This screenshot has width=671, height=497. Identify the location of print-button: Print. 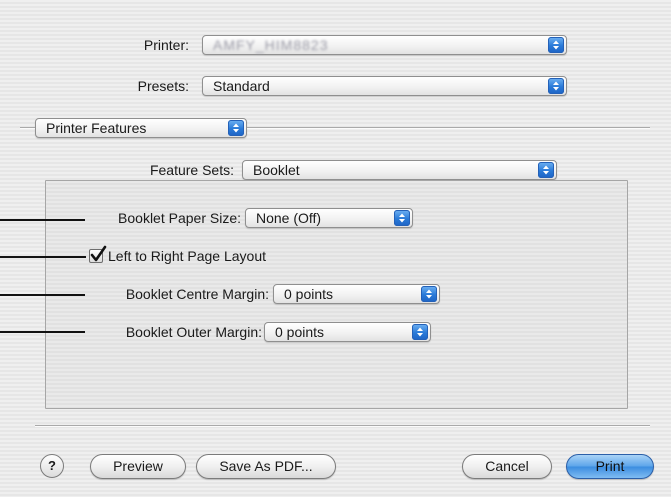
(610, 466).